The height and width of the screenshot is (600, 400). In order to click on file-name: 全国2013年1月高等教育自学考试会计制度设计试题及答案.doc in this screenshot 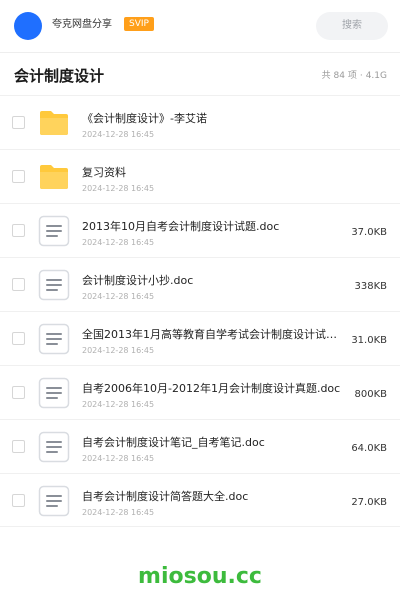, I will do `click(213, 335)`.